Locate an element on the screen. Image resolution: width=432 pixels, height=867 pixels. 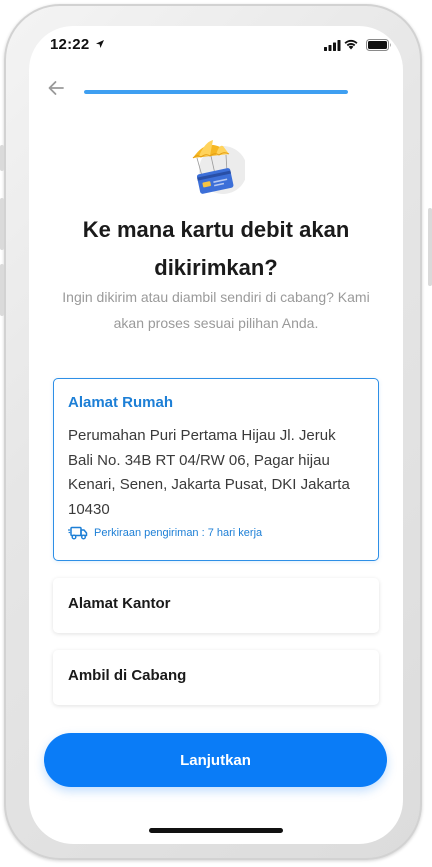
wifi-icon is located at coordinates (351, 44).